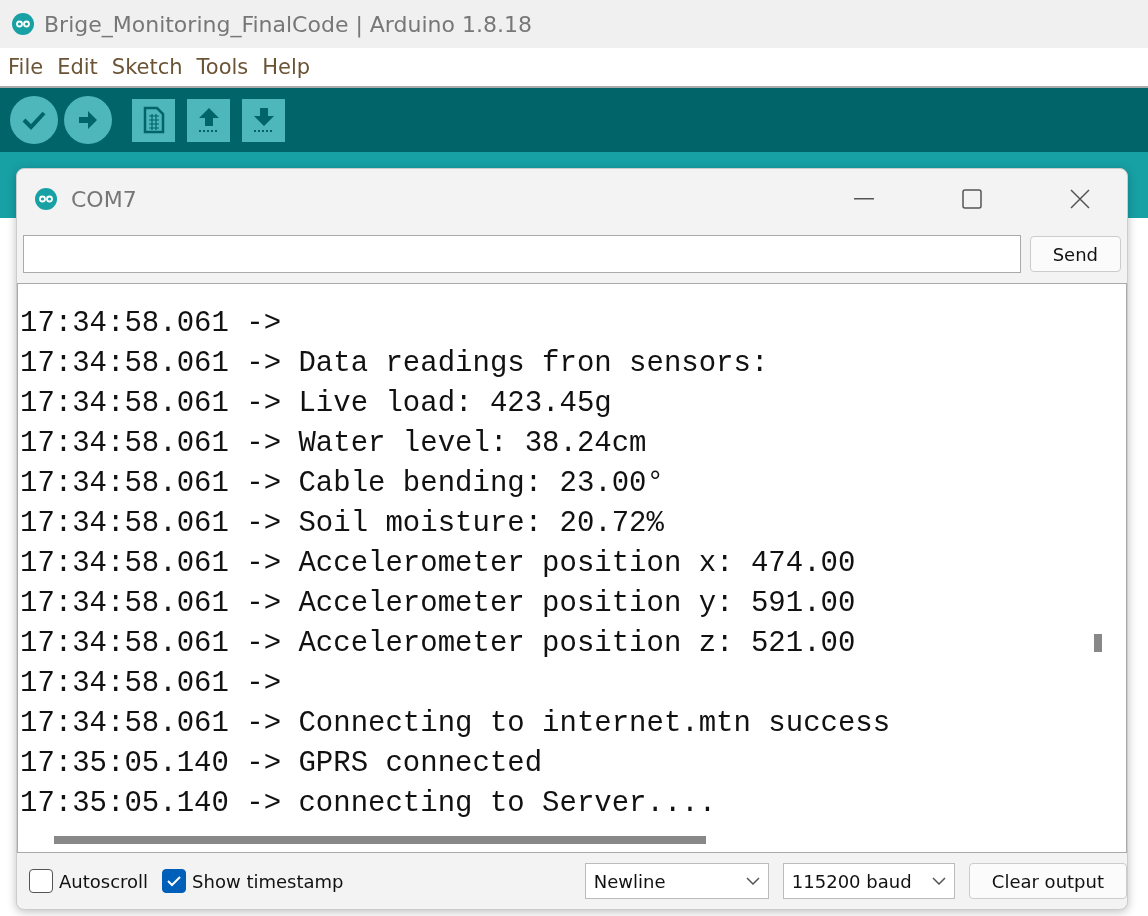 The width and height of the screenshot is (1148, 916). I want to click on save-button, so click(263, 120).